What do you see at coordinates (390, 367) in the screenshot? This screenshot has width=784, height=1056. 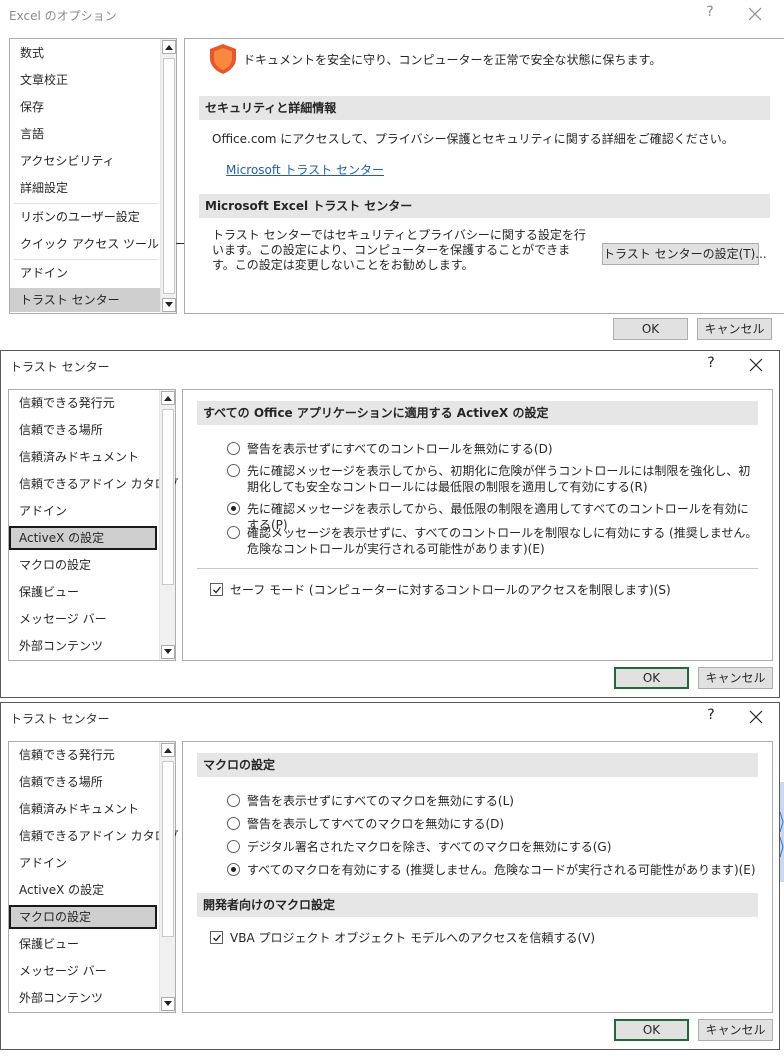 I see `title-bar: トラスト センター ?` at bounding box center [390, 367].